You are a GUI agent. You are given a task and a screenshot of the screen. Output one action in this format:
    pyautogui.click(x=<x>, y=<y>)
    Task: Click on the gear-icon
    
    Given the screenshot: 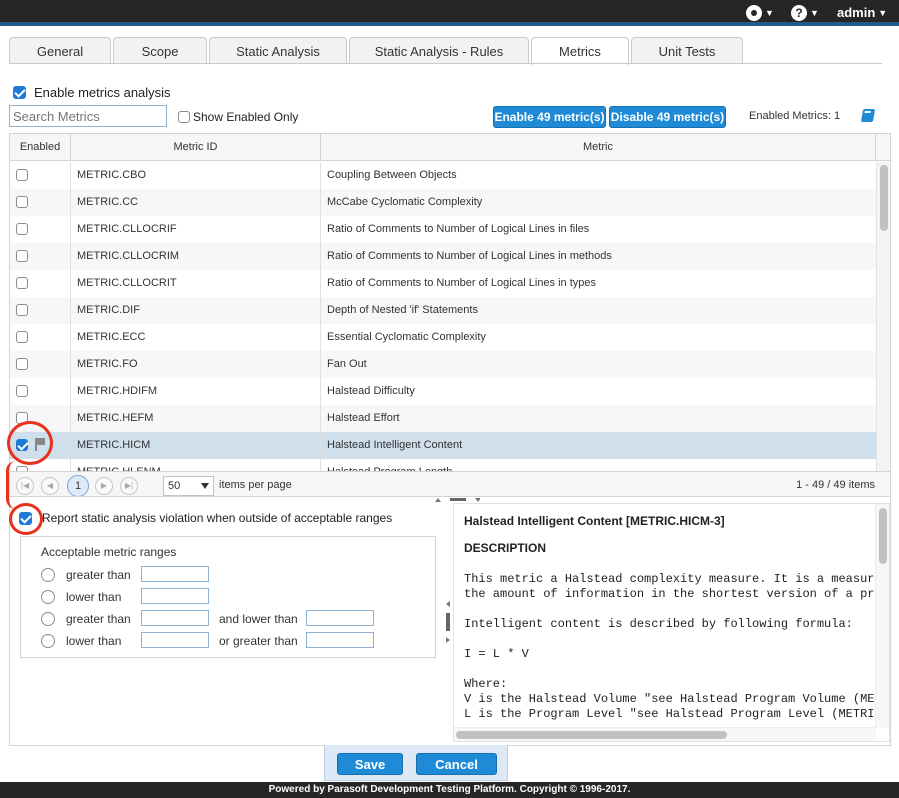 What is the action you would take?
    pyautogui.click(x=754, y=13)
    